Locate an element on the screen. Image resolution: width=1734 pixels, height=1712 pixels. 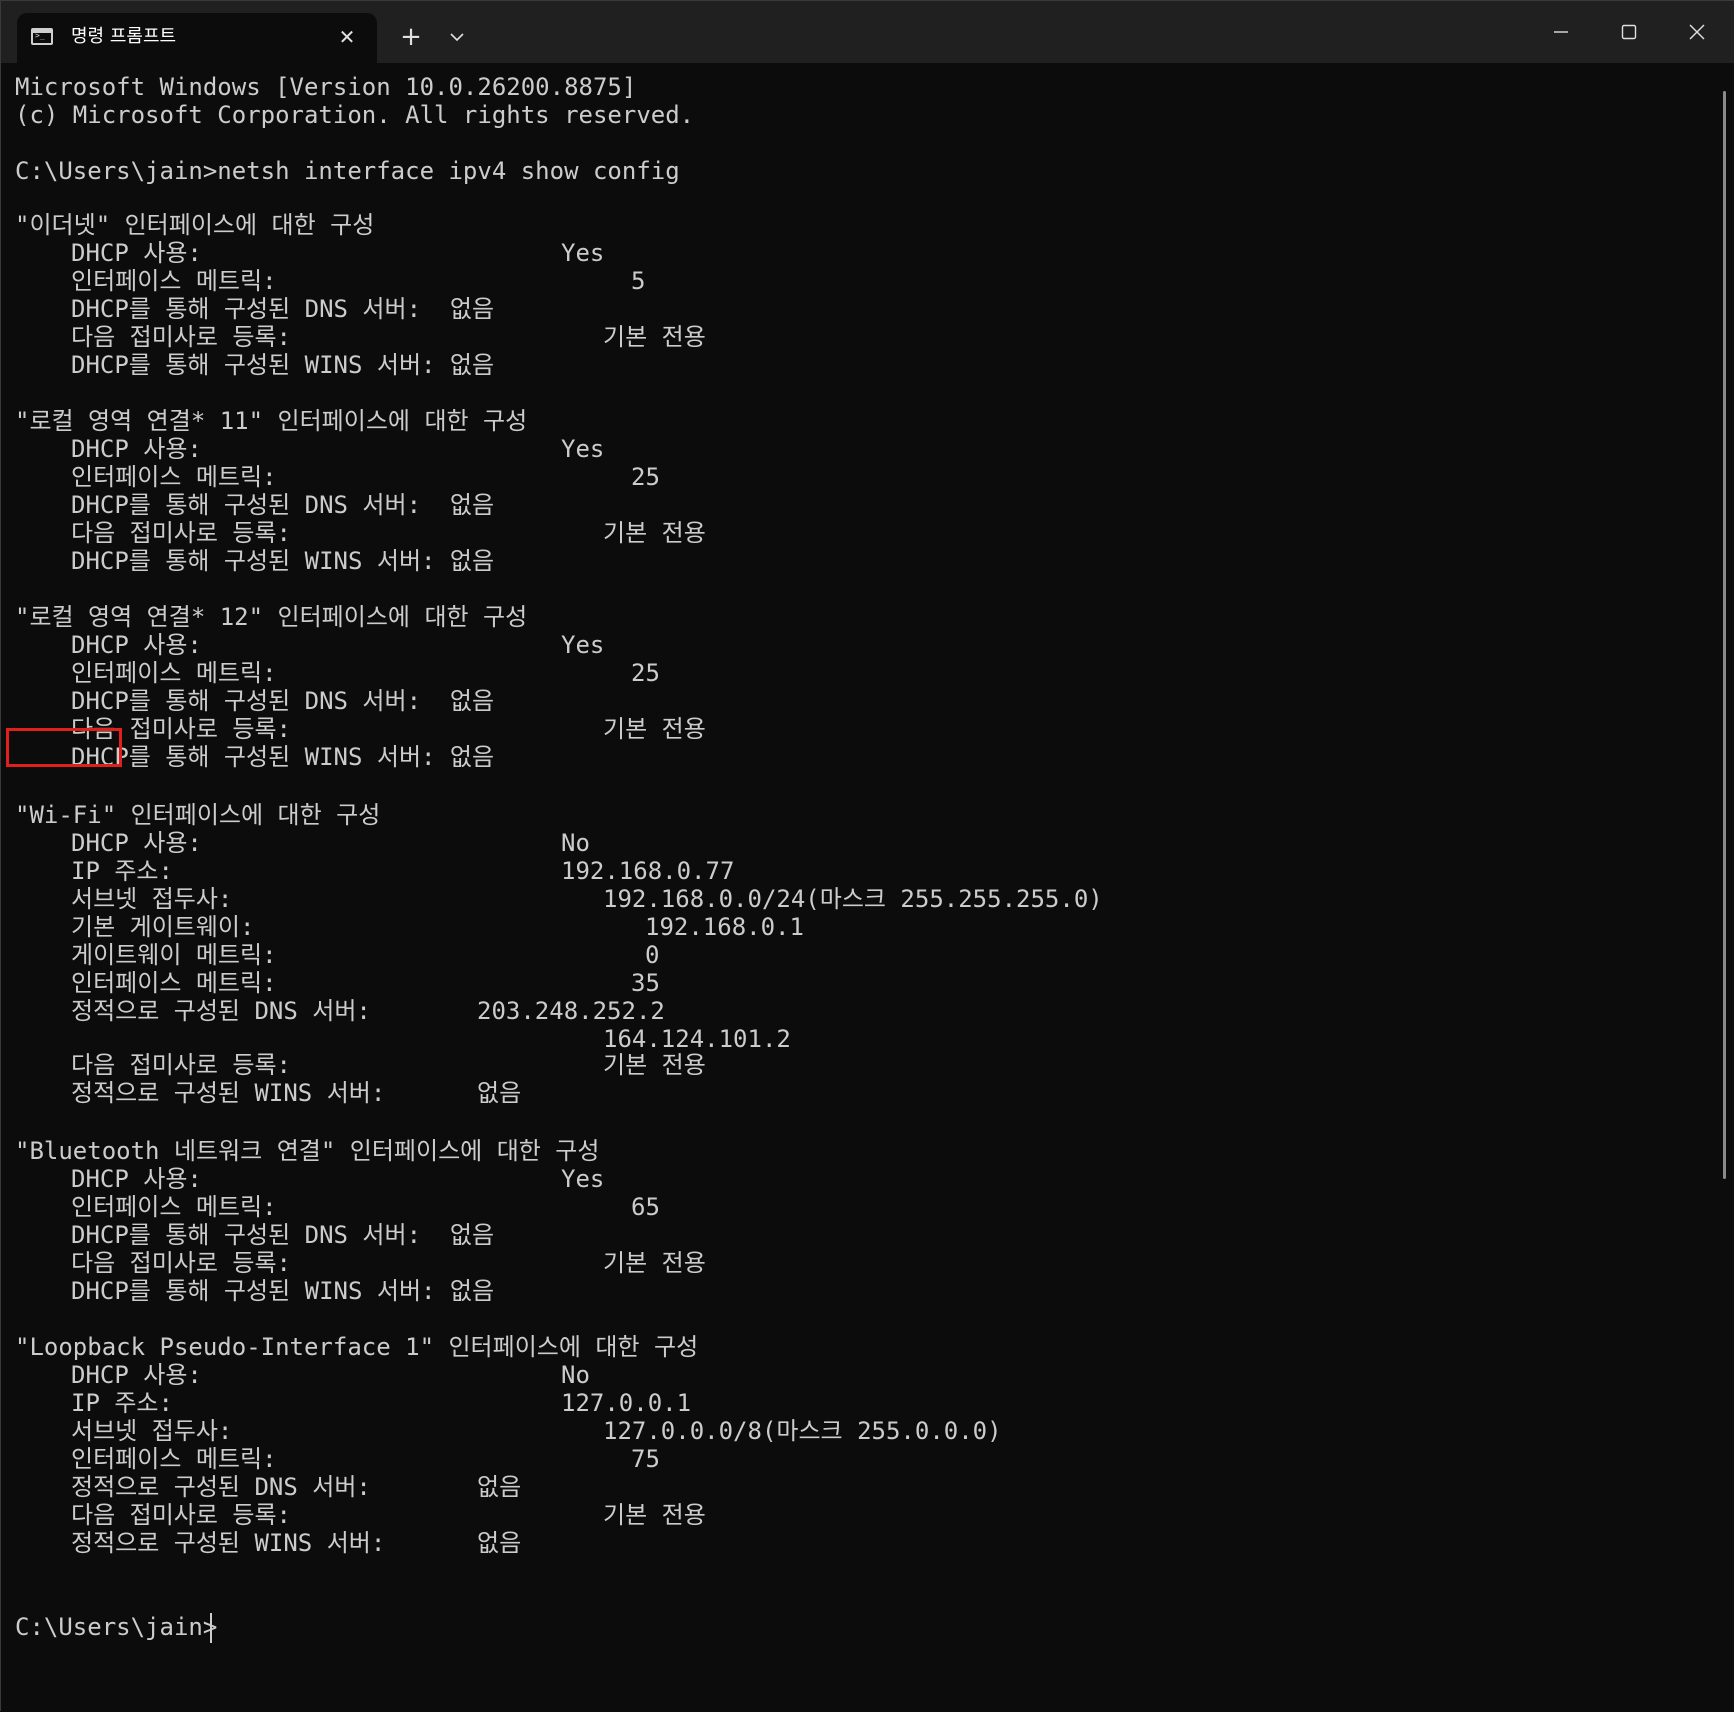
tab-command-prompt: 명령 프롬프트 ✕ is located at coordinates (197, 38).